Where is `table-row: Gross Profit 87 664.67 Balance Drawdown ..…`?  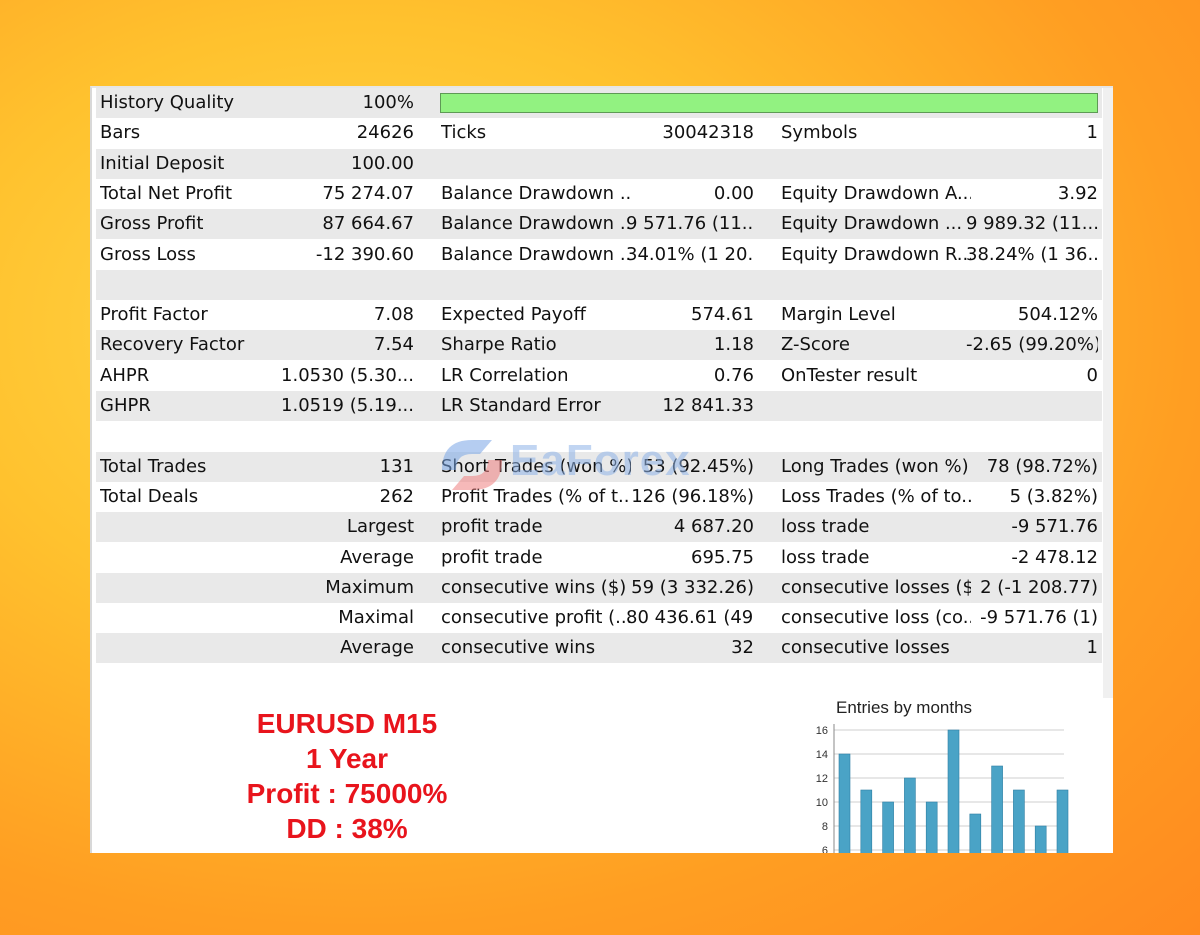
table-row: Gross Profit 87 664.67 Balance Drawdown ..… is located at coordinates (599, 224).